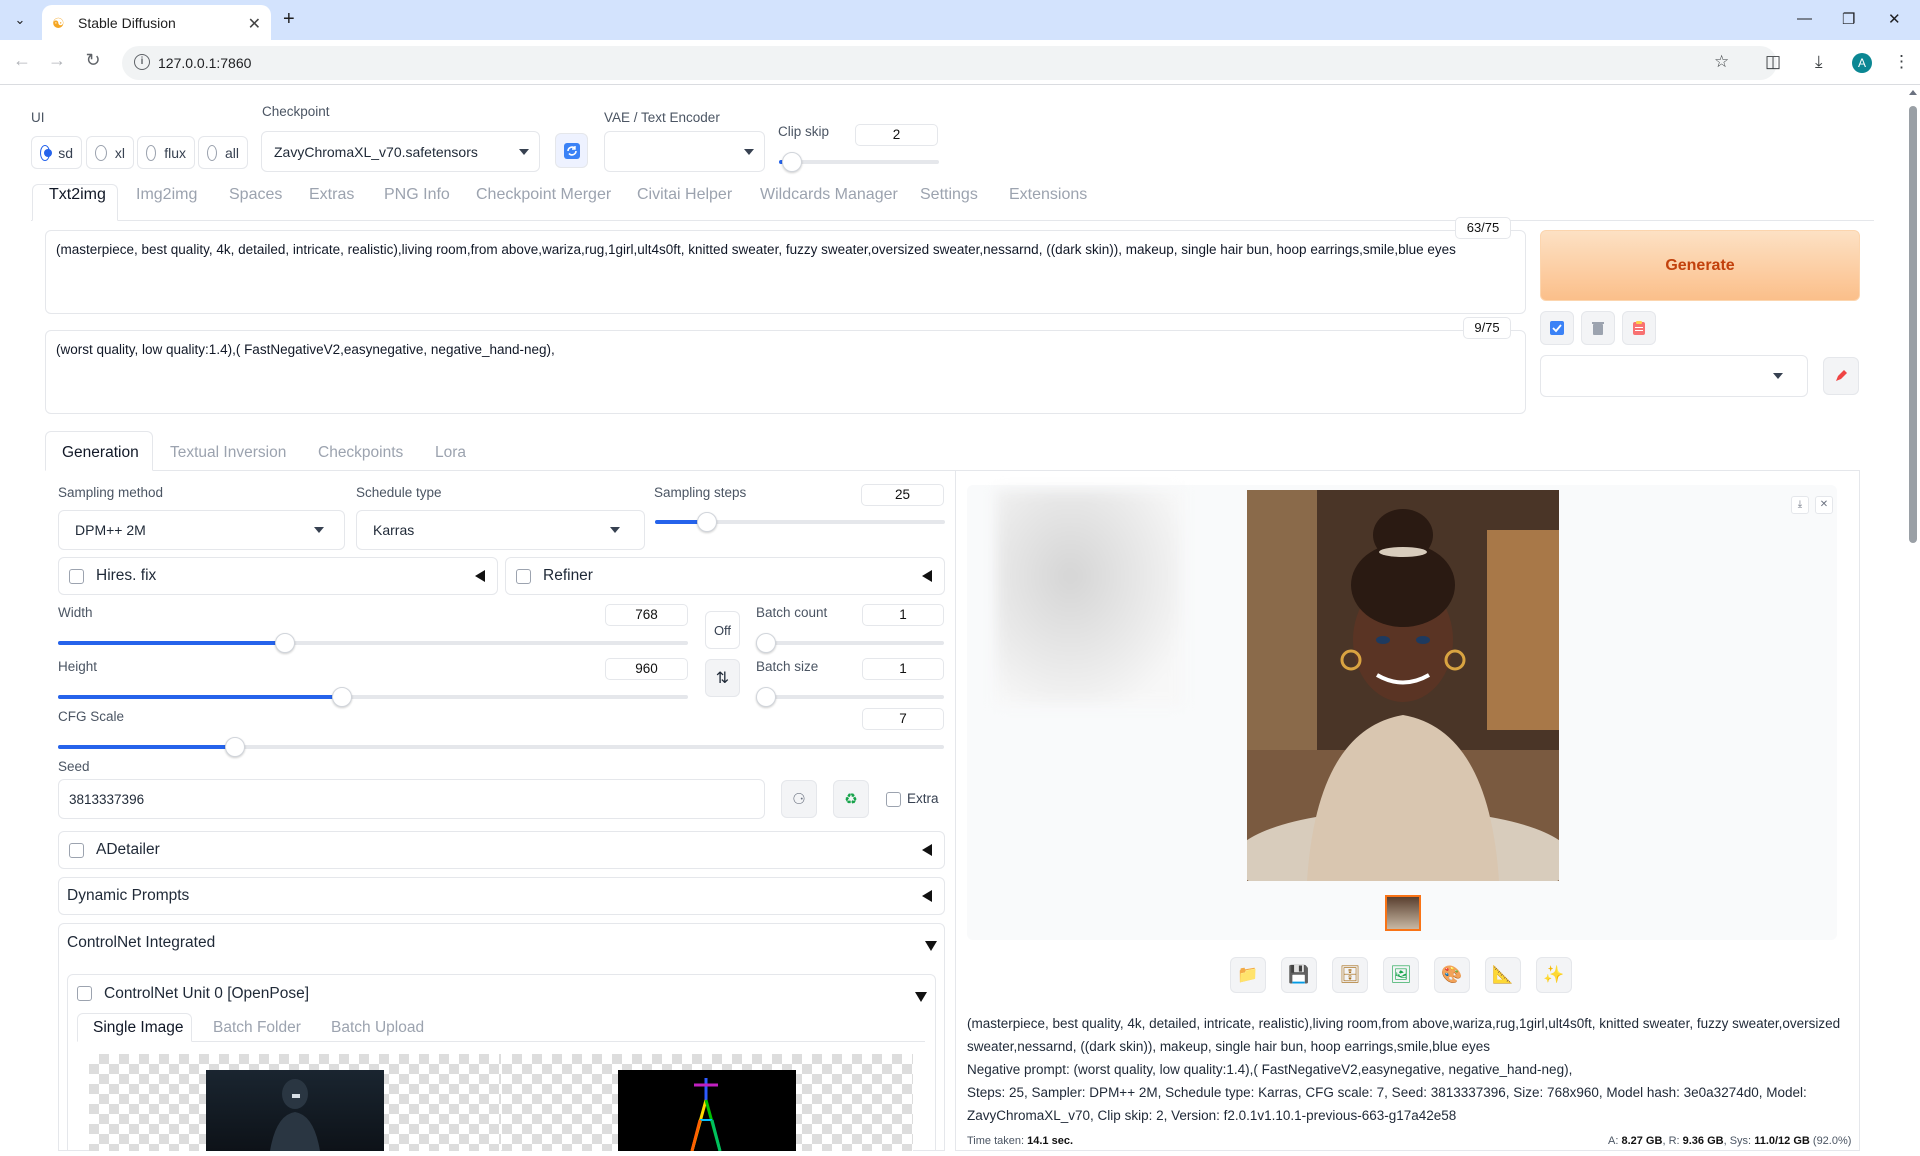 This screenshot has height=1156, width=1920. What do you see at coordinates (331, 195) in the screenshot?
I see `tab-extras: Extras` at bounding box center [331, 195].